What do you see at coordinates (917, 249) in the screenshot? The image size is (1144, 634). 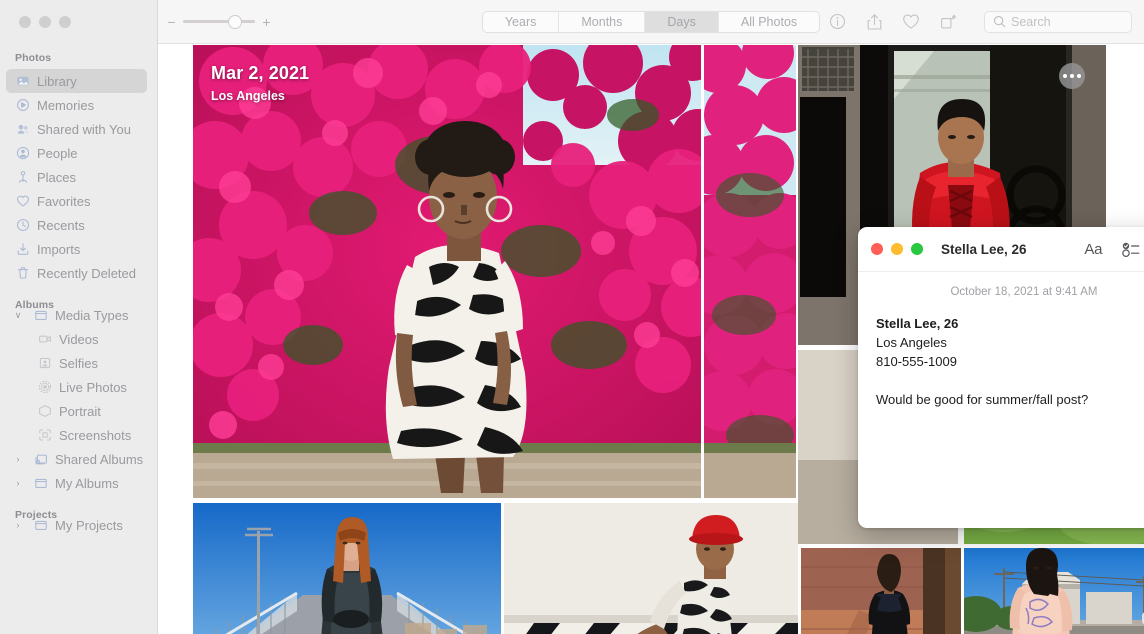 I see `notes-zoom-button` at bounding box center [917, 249].